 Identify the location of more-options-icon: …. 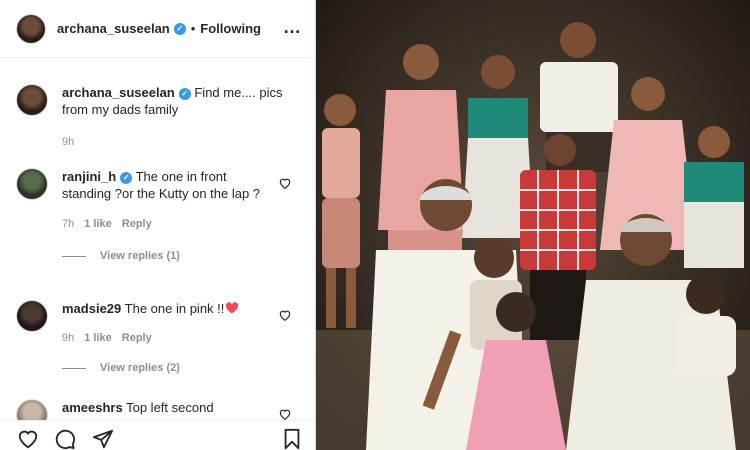
(292, 27).